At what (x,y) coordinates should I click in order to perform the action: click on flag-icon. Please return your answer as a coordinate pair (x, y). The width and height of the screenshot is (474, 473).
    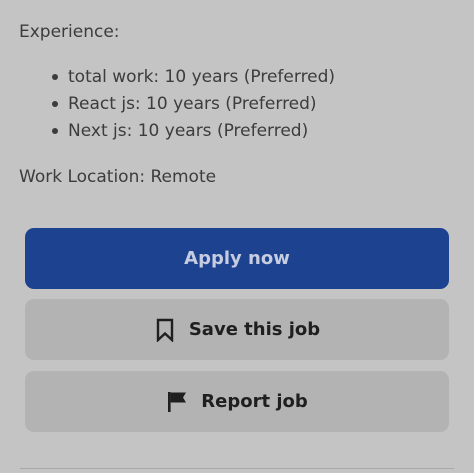
    Looking at the image, I should click on (177, 402).